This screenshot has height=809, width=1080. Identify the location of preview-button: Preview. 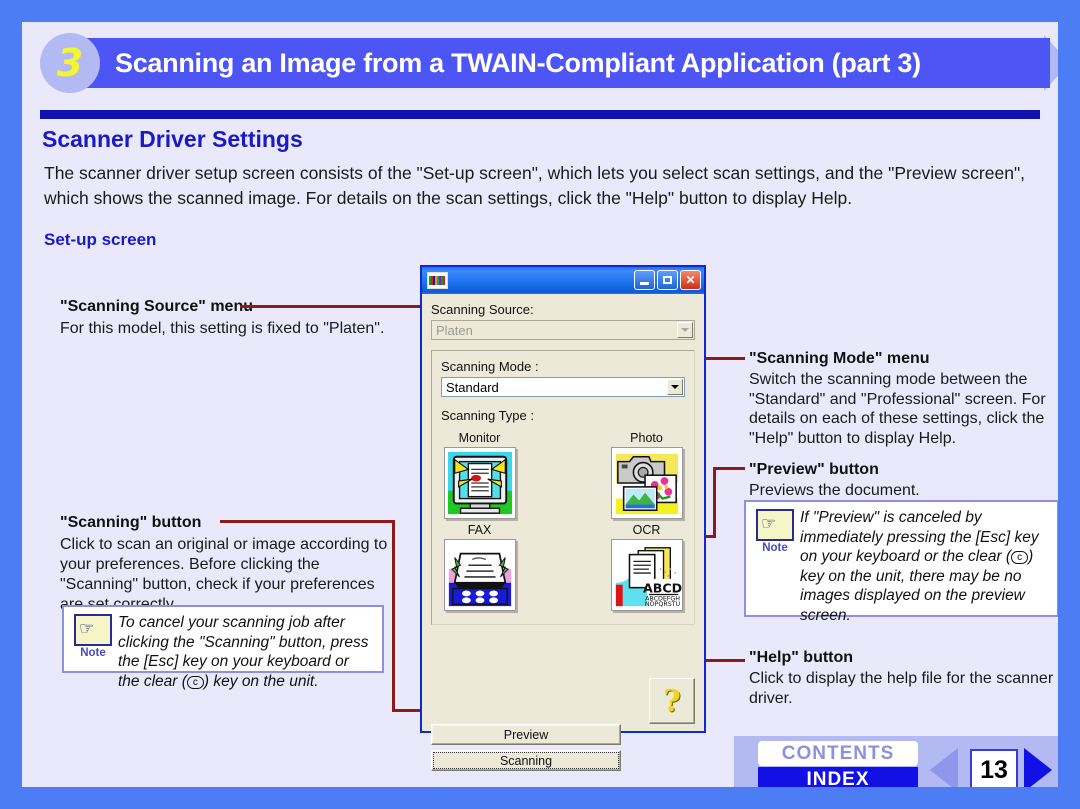
(526, 734).